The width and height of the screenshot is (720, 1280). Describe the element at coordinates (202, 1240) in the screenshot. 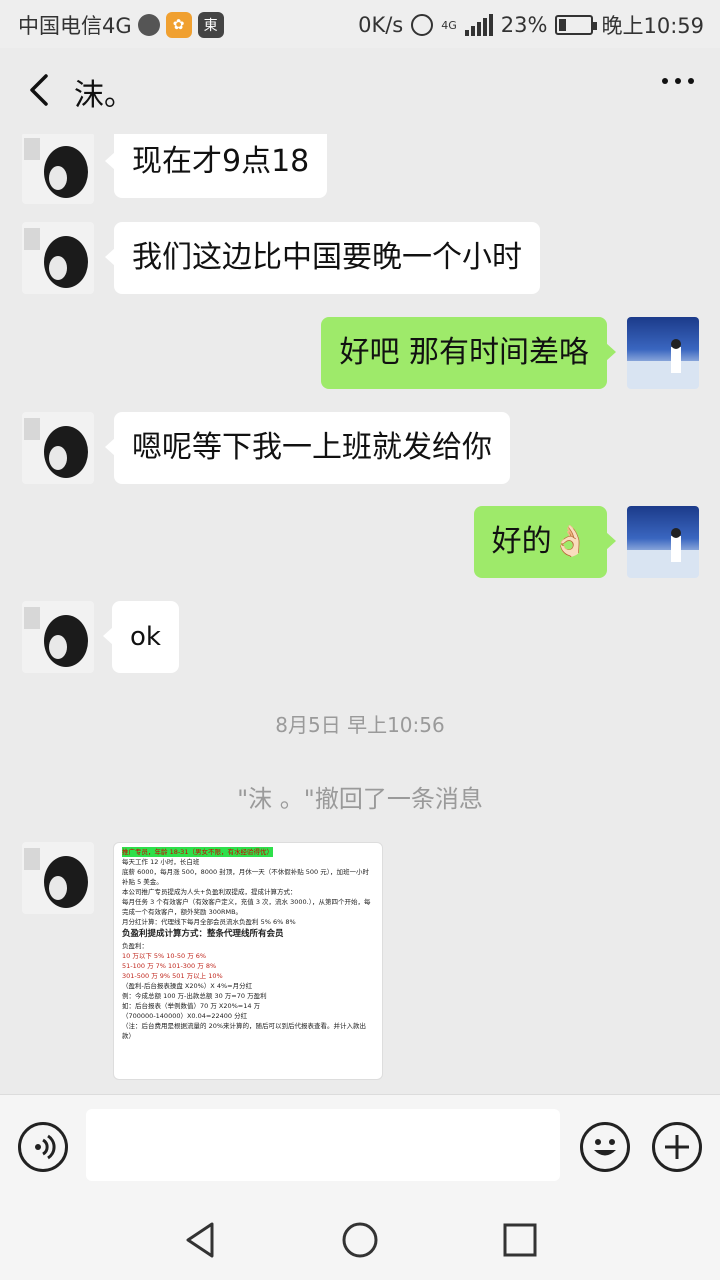

I see `nav-back-icon` at that location.